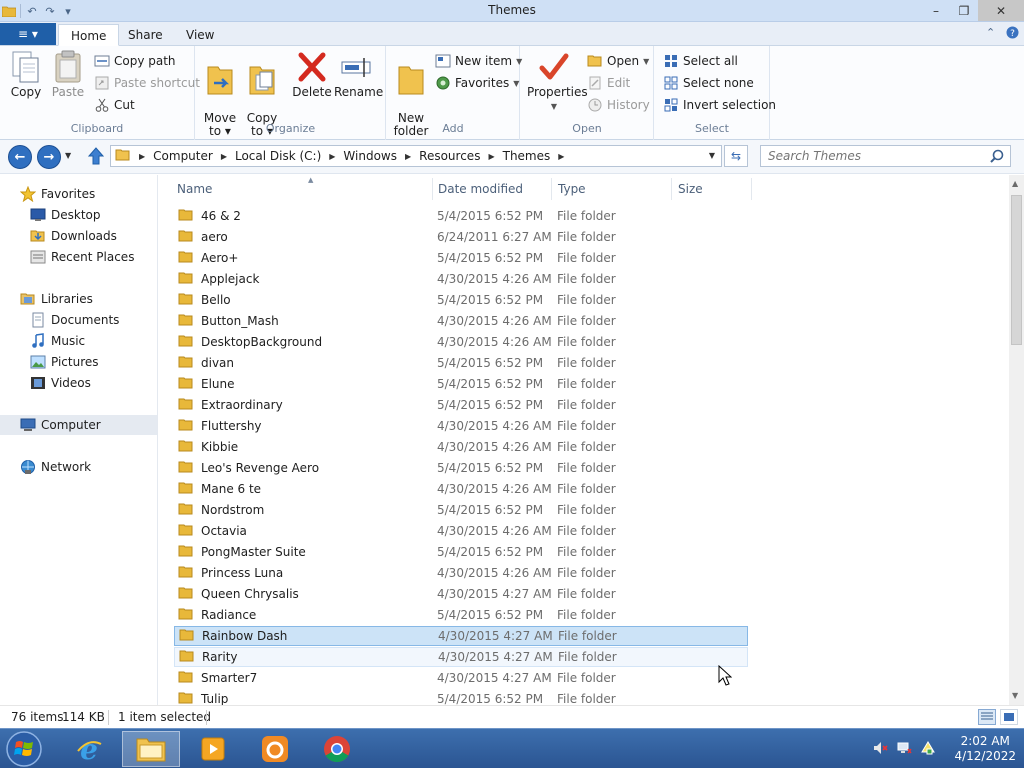 This screenshot has height=768, width=1024. I want to click on paste-button: Paste, so click(68, 74).